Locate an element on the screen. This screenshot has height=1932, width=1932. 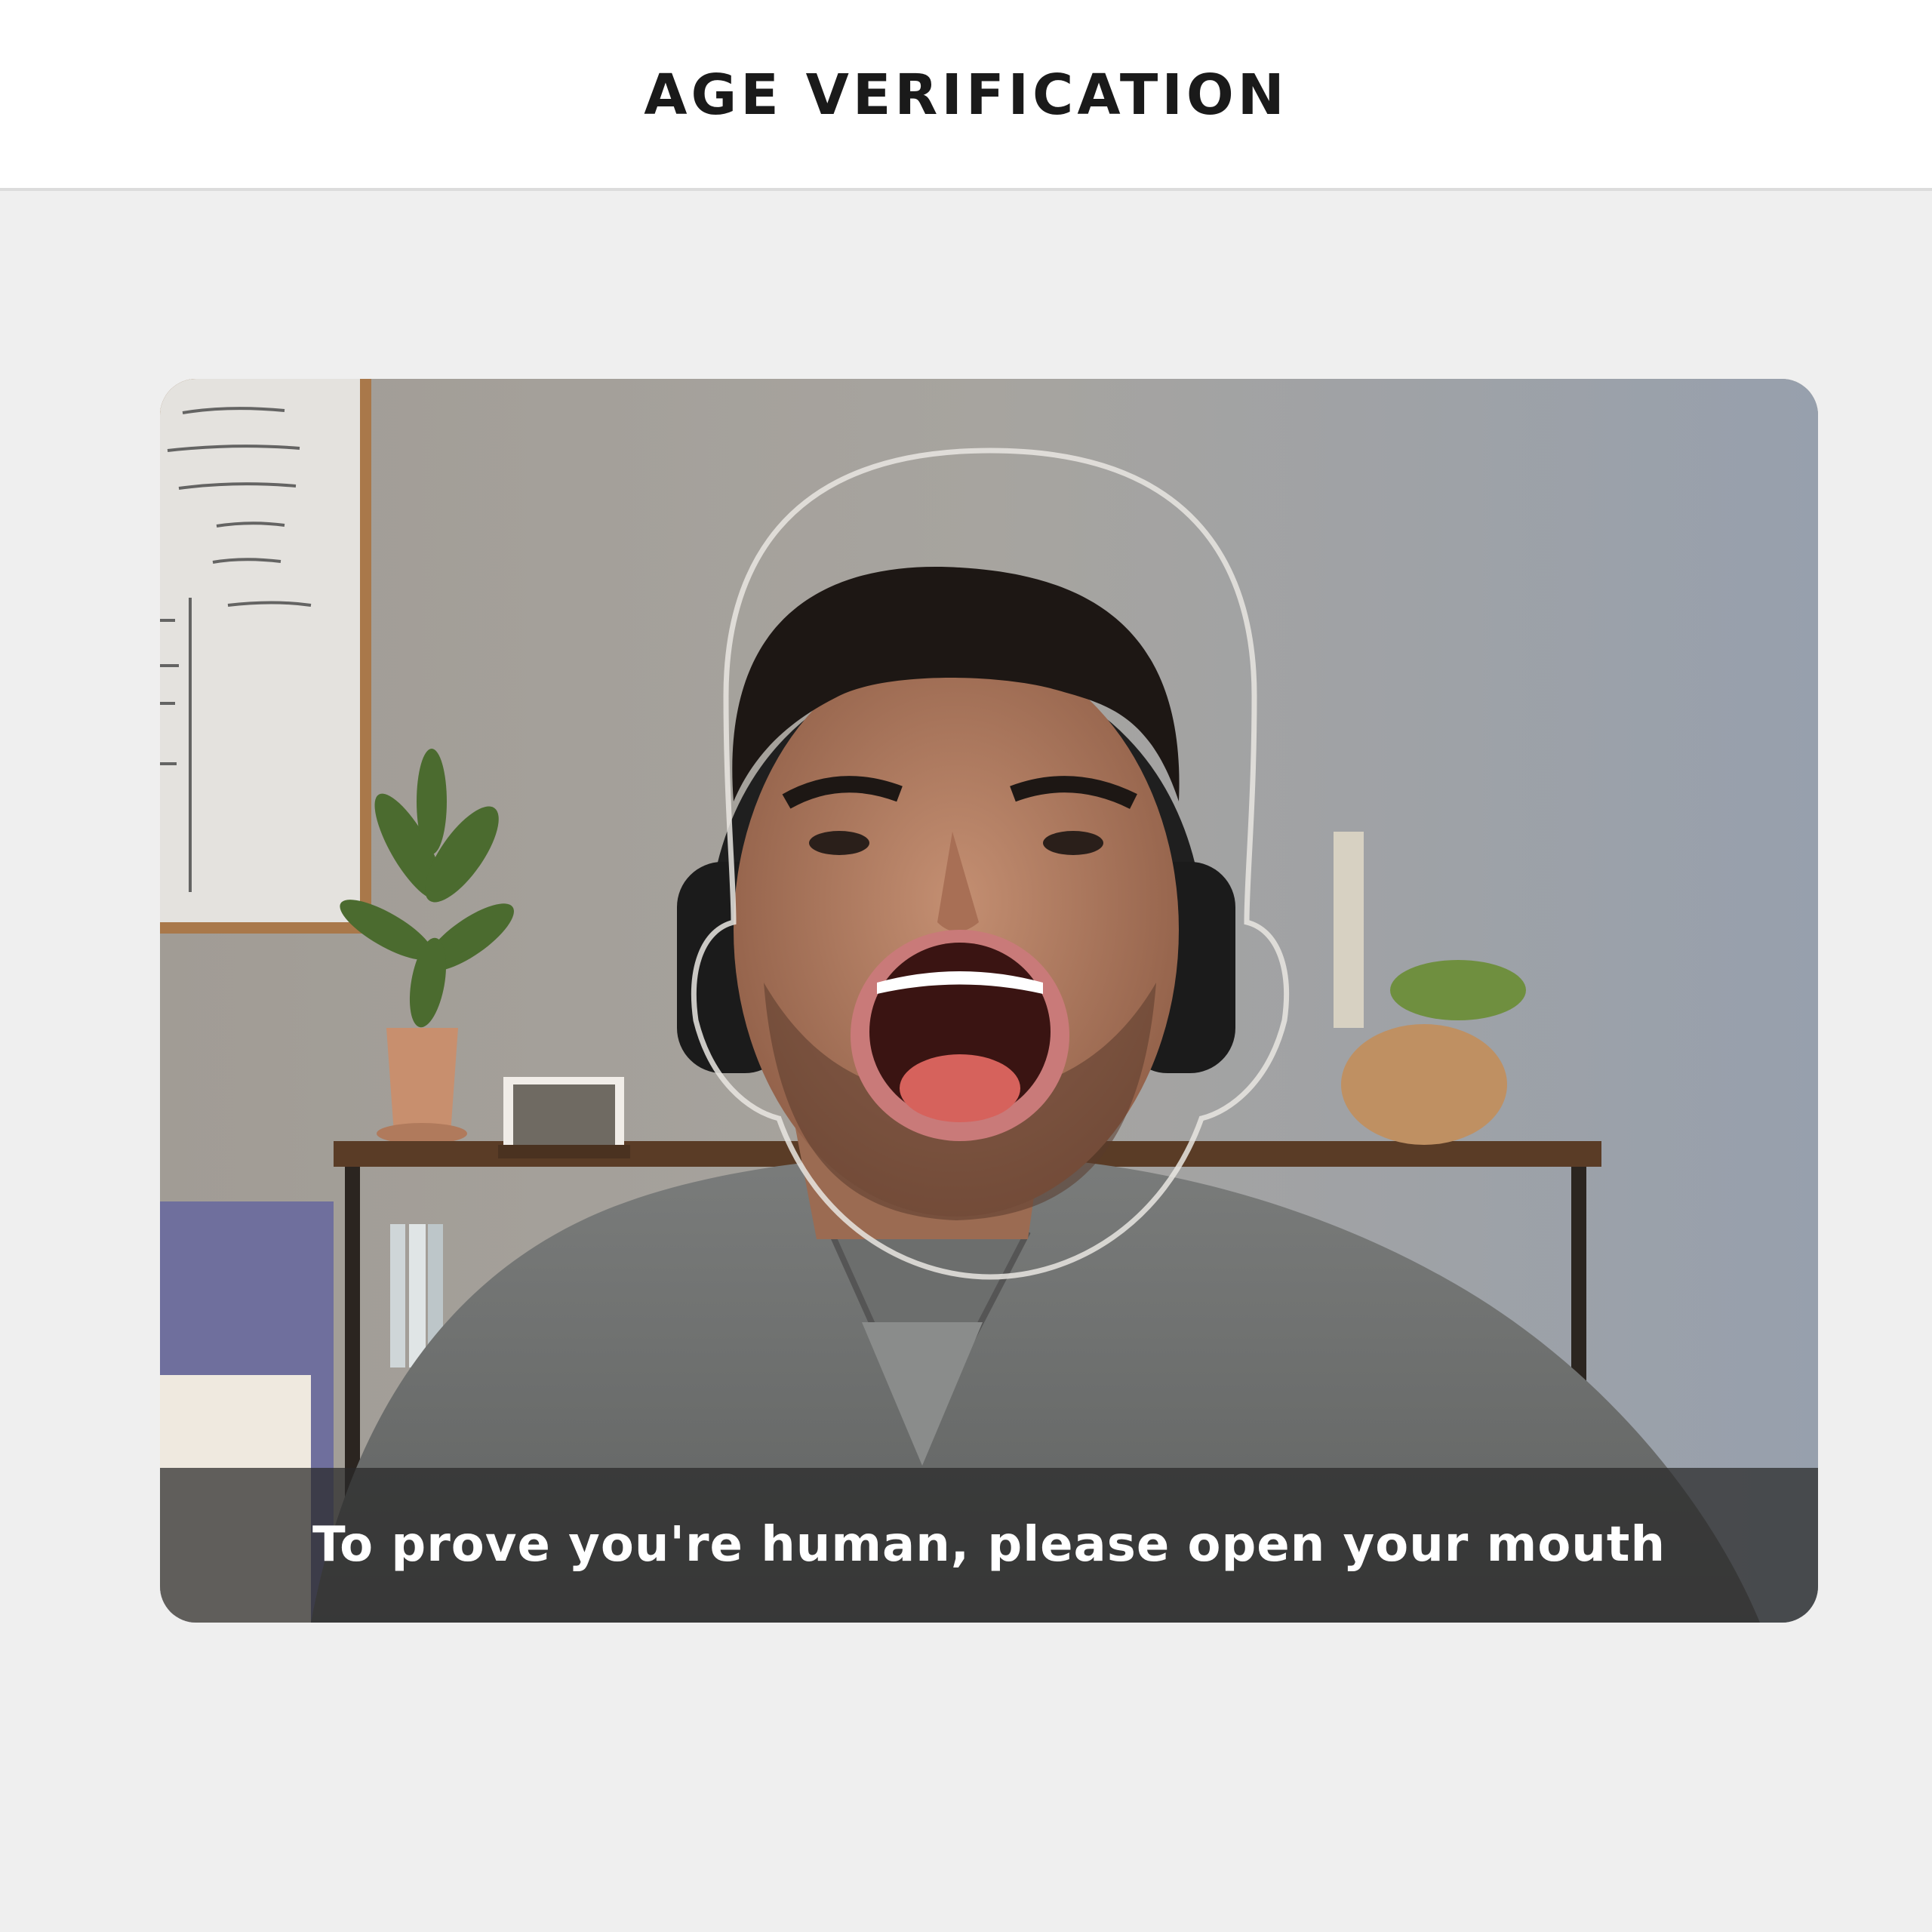
header-bar: AGE VERIFICATION is located at coordinates (966, 95).